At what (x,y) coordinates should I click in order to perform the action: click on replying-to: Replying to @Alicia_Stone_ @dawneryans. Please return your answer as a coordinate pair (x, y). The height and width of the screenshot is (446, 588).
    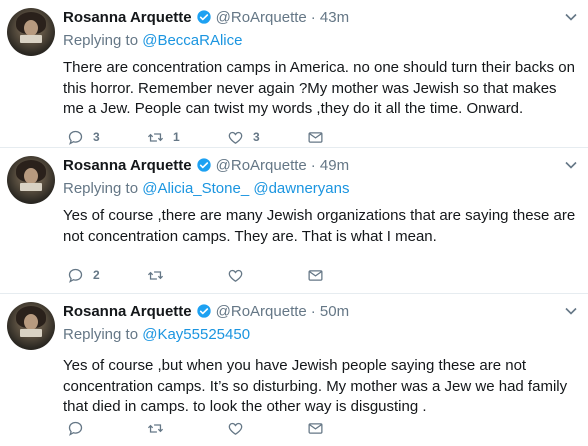
    Looking at the image, I should click on (321, 190).